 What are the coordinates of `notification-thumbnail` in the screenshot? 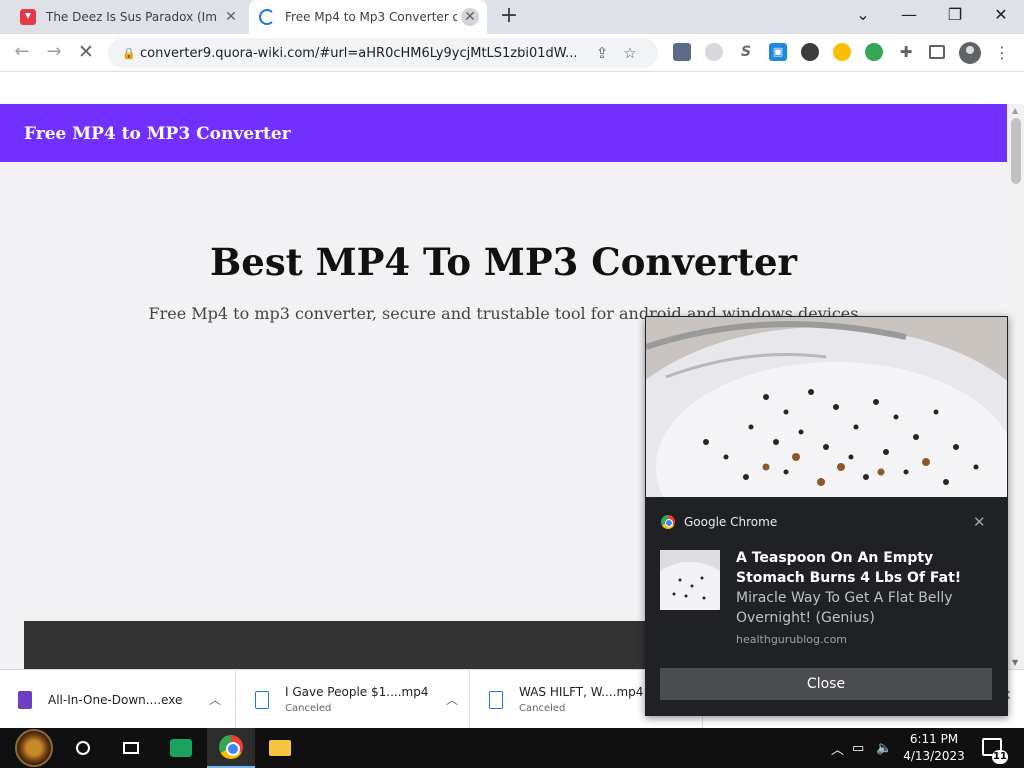 It's located at (690, 580).